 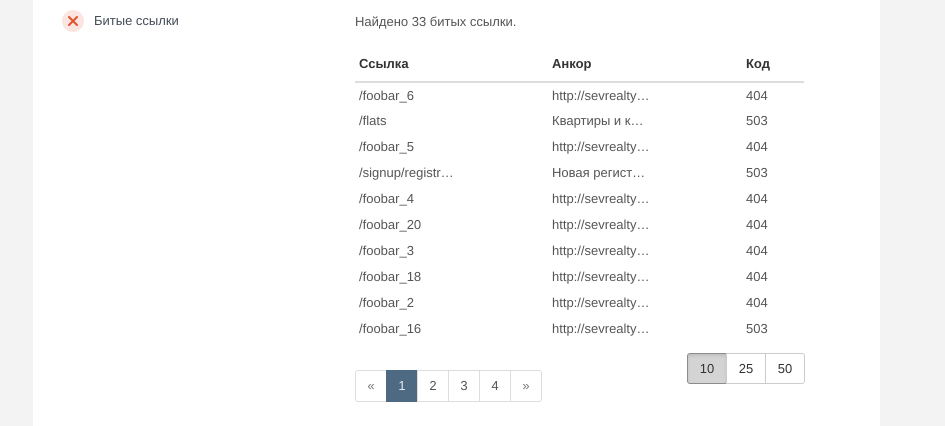 I want to click on column-header: Ссылка, so click(x=451, y=64).